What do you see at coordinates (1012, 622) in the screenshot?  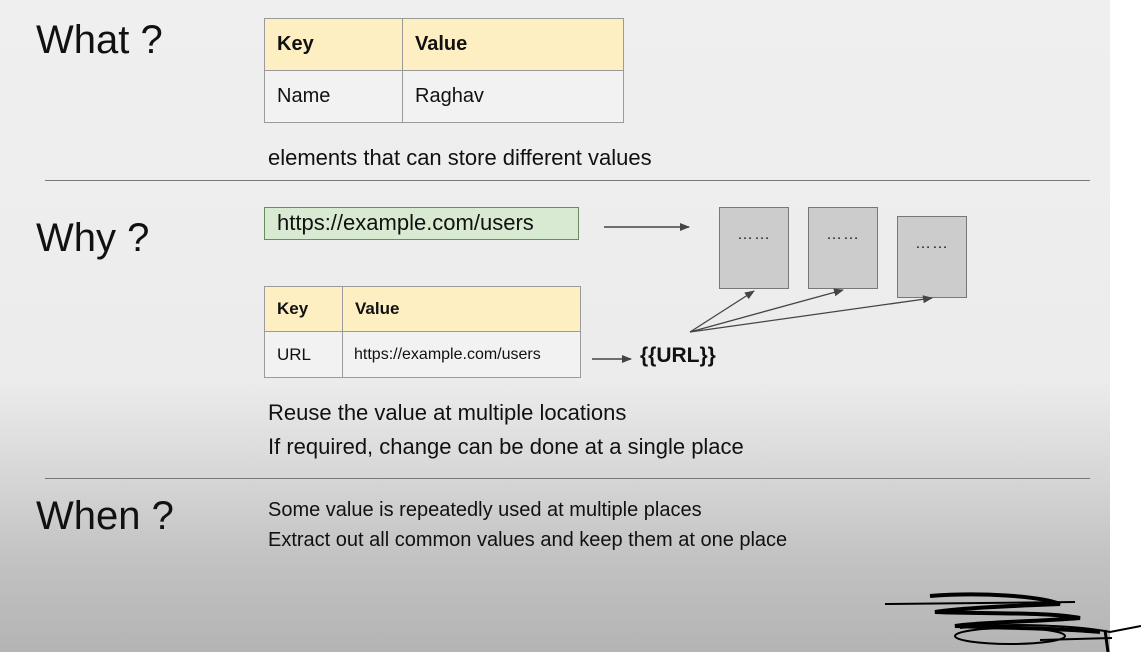 I see `scribble-mark` at bounding box center [1012, 622].